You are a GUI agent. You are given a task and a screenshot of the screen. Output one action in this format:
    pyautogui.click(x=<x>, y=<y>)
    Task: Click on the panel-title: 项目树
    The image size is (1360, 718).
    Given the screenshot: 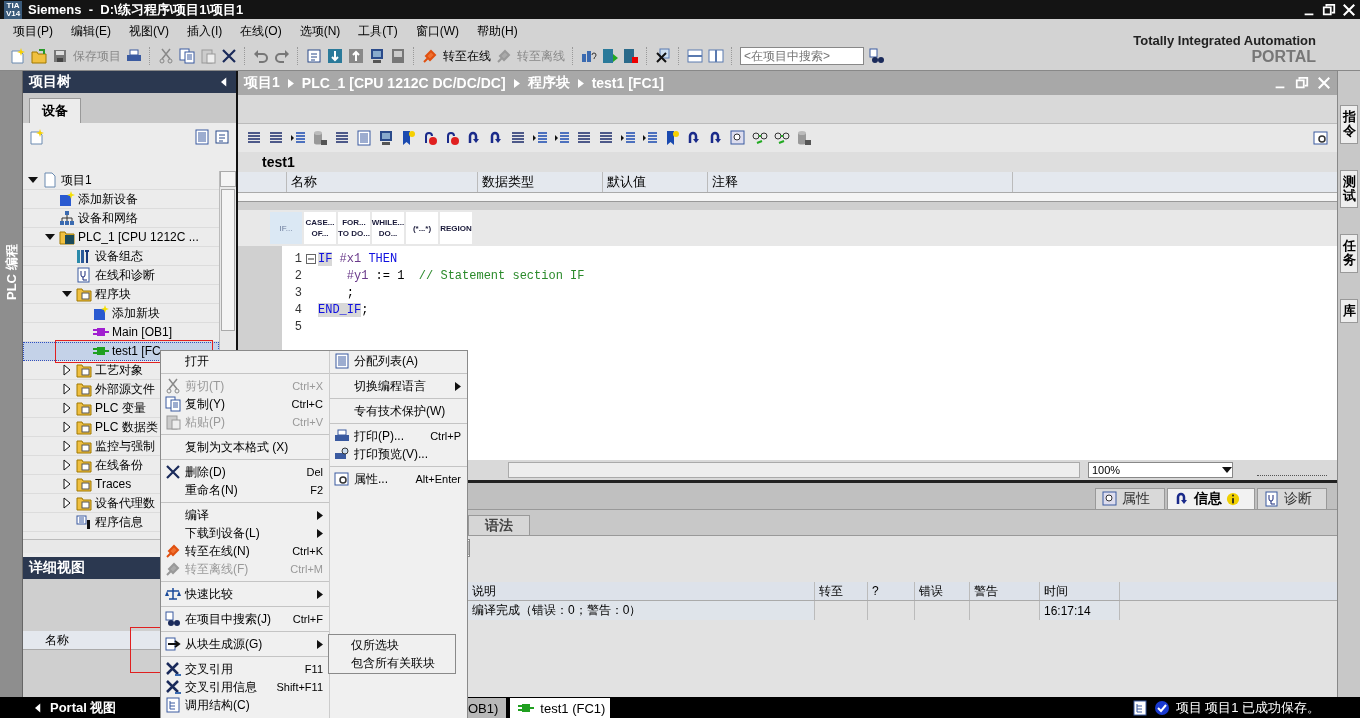 What is the action you would take?
    pyautogui.click(x=50, y=82)
    